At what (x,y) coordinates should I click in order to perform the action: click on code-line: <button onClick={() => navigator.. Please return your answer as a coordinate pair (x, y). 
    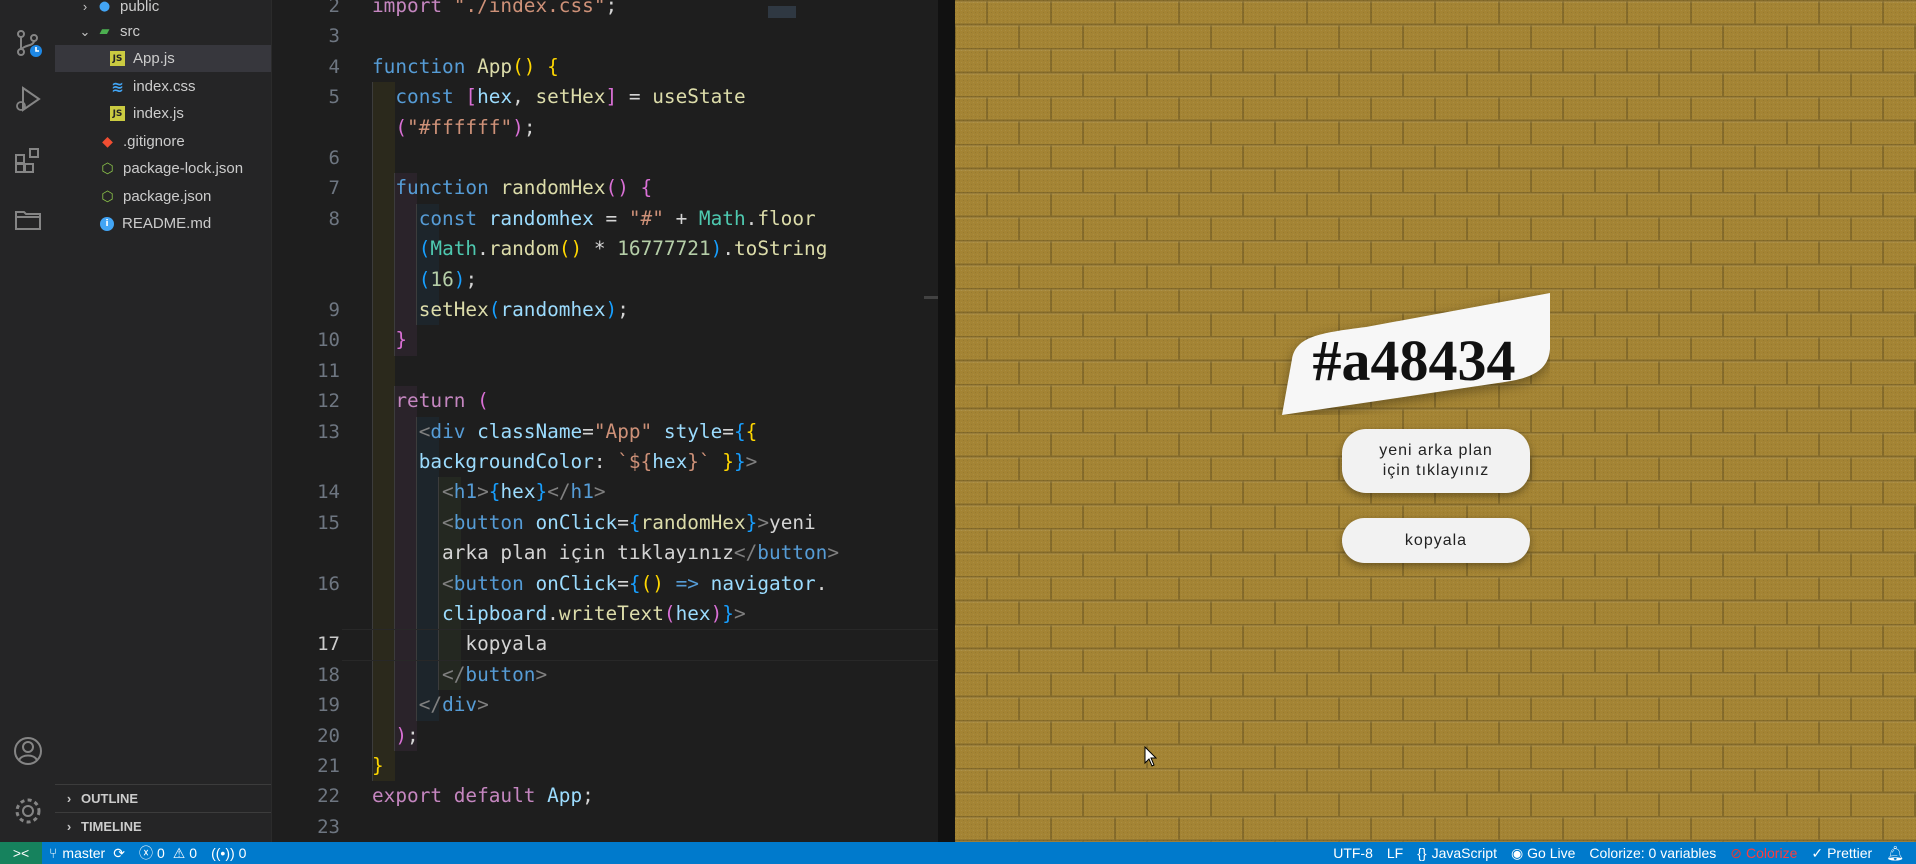
    Looking at the image, I should click on (599, 584).